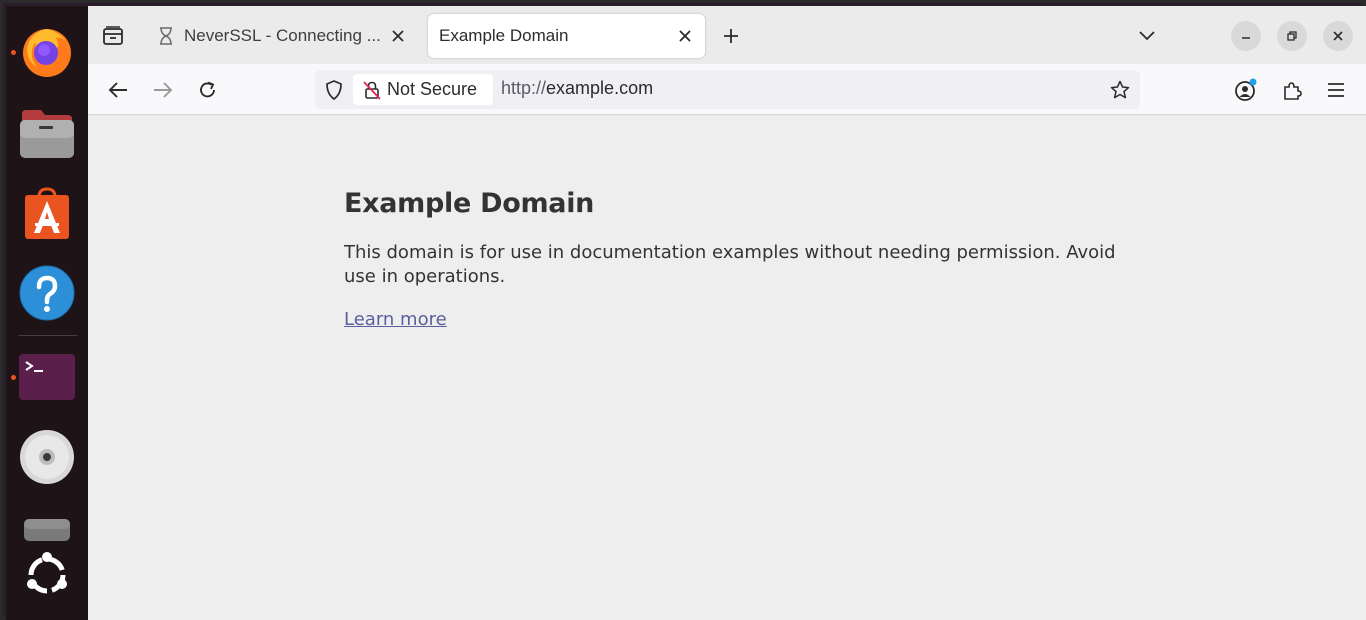 This screenshot has height=620, width=1366. Describe the element at coordinates (1246, 36) in the screenshot. I see `minimize-button` at that location.